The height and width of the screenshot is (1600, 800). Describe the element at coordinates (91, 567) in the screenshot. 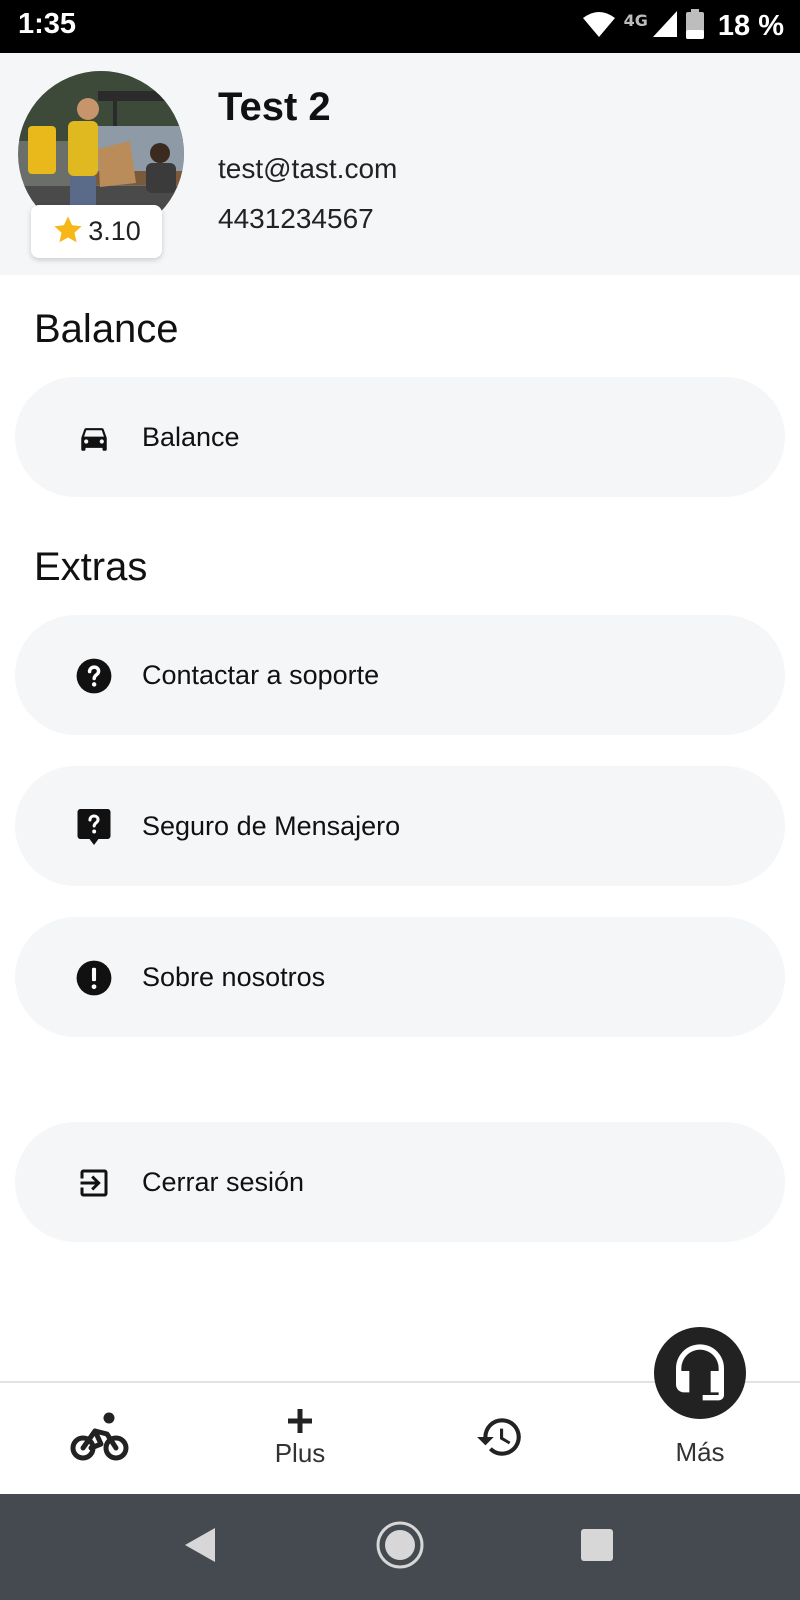

I see `section-title-extras: Extras` at that location.